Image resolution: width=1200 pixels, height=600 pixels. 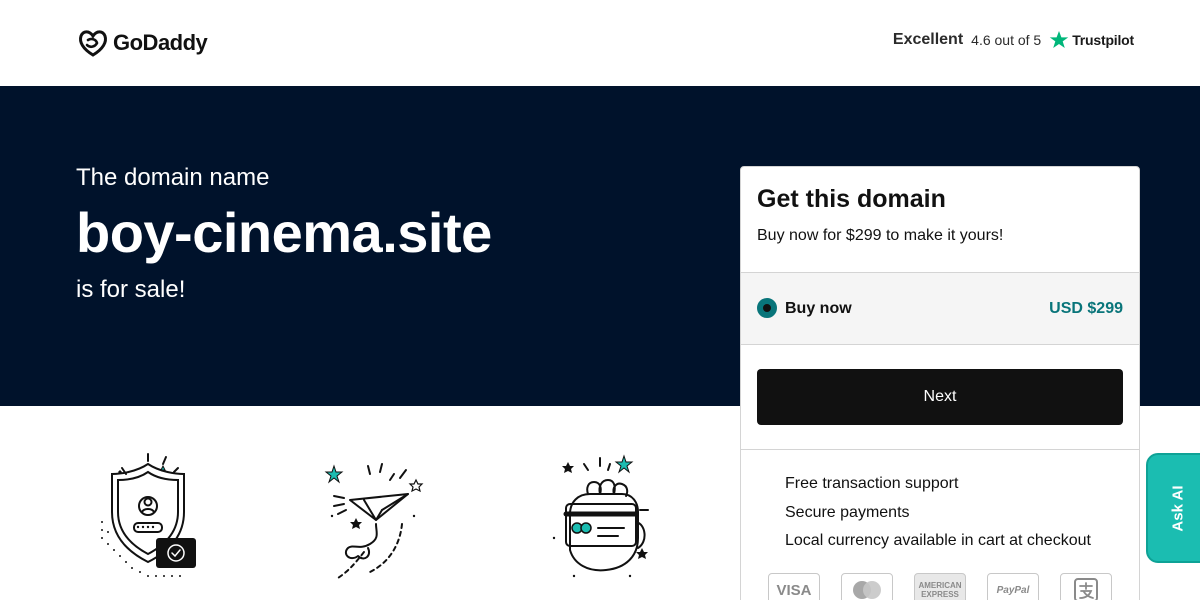 I want to click on mastercard-circles, so click(x=867, y=590).